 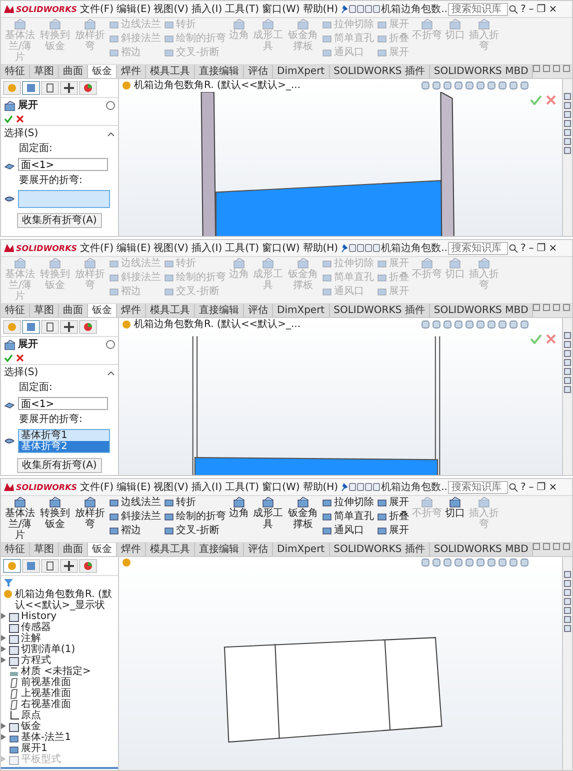 I want to click on ribbon-command: 转换到钣金, so click(x=55, y=513).